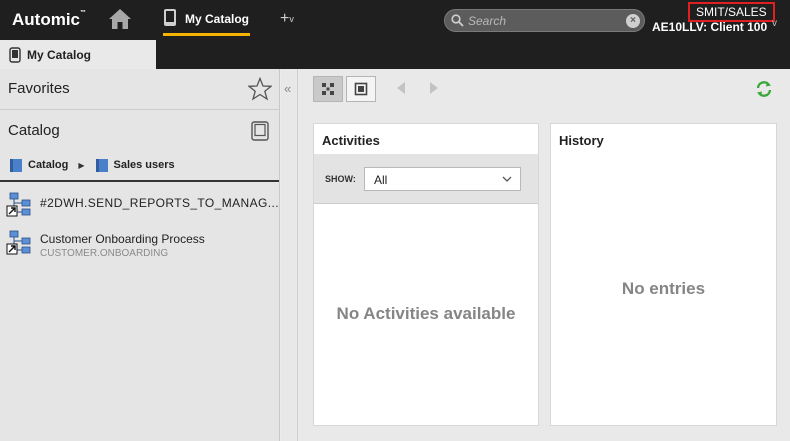 This screenshot has height=441, width=790. I want to click on toolbar, so click(544, 89).